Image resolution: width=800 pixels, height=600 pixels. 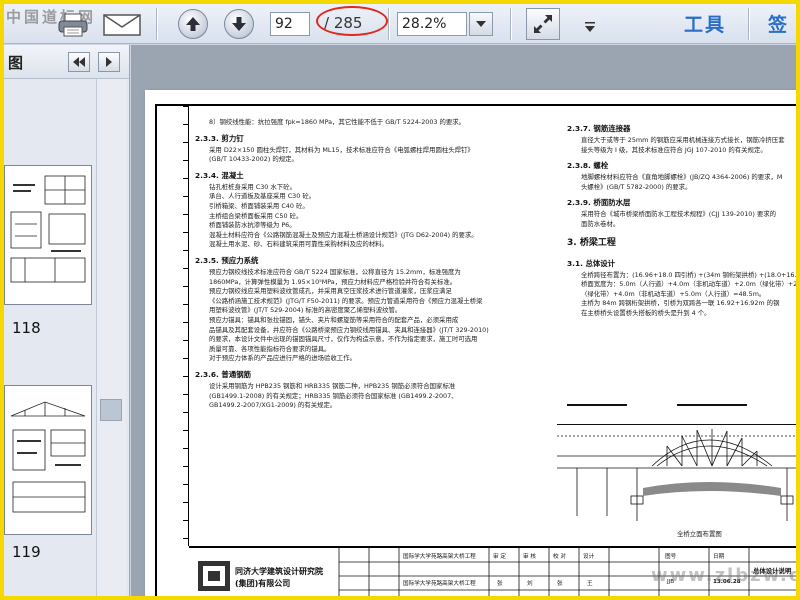 I want to click on title-block-label: 校 对, so click(x=559, y=557).